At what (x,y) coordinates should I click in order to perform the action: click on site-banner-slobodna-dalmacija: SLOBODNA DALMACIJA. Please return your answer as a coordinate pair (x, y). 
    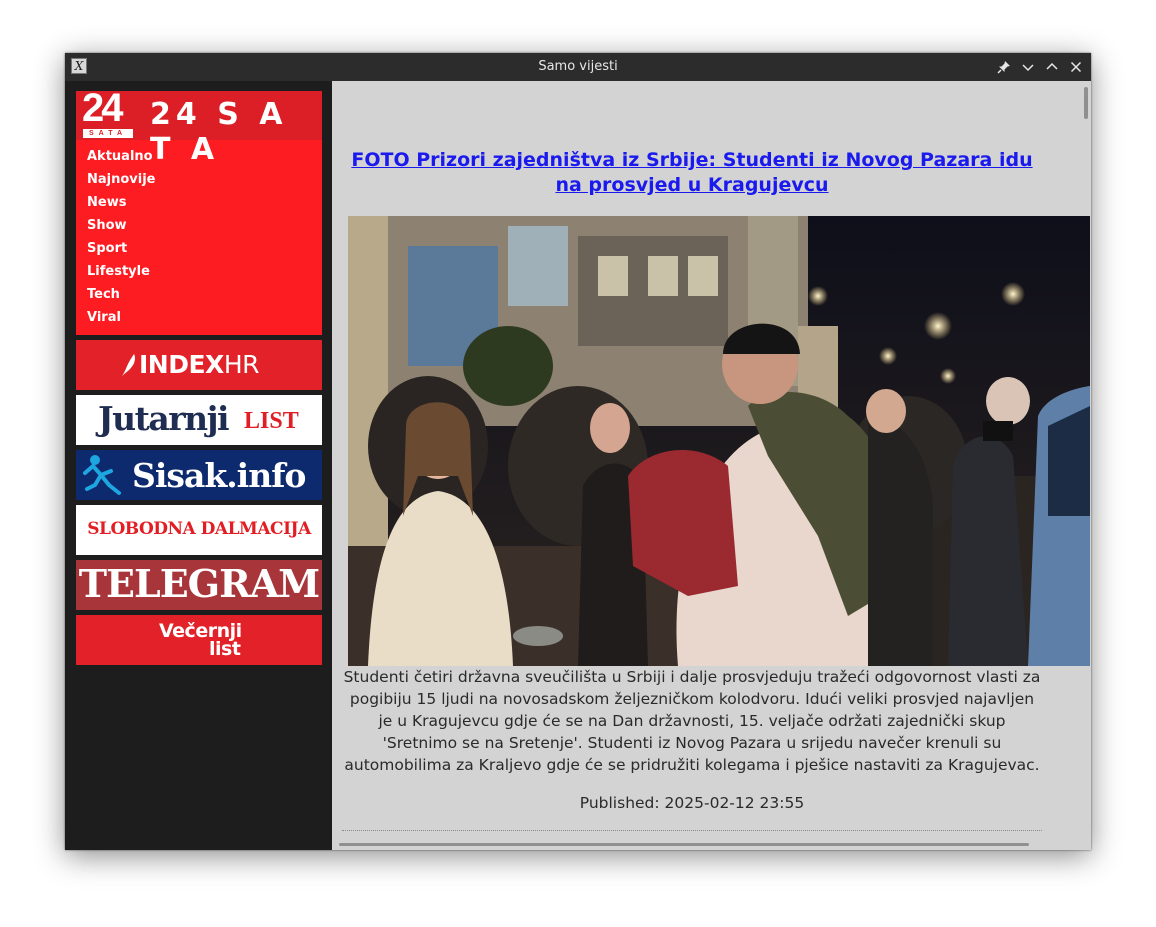
    Looking at the image, I should click on (199, 530).